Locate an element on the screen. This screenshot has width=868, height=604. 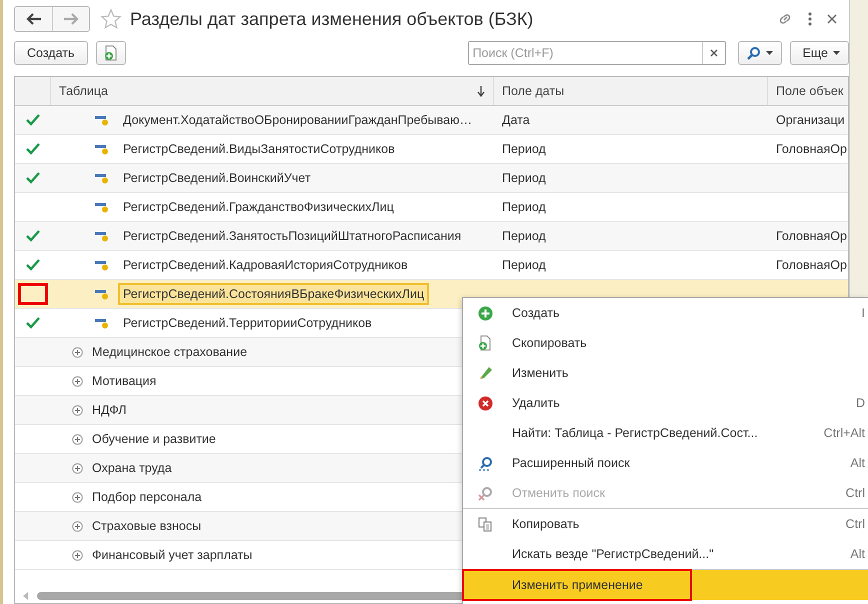
group-title: Страховые взносы is located at coordinates (147, 526).